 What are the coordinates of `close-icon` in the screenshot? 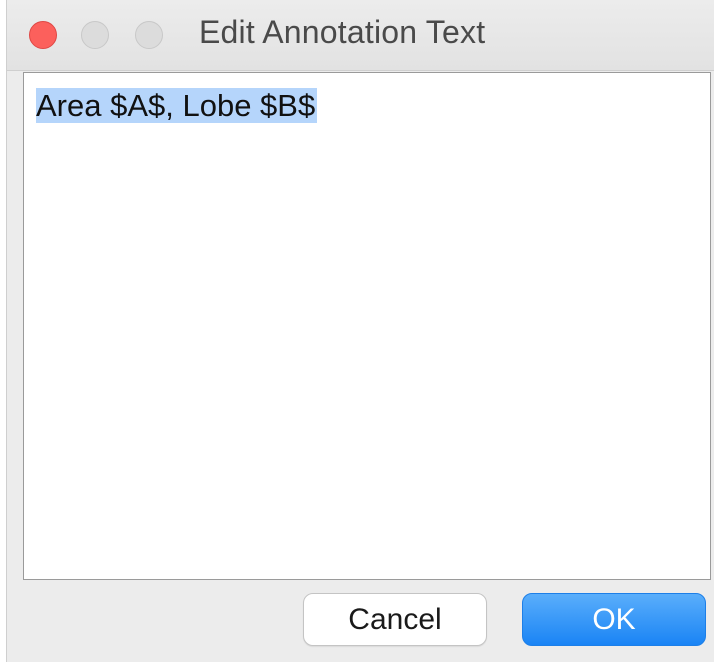 It's located at (43, 35).